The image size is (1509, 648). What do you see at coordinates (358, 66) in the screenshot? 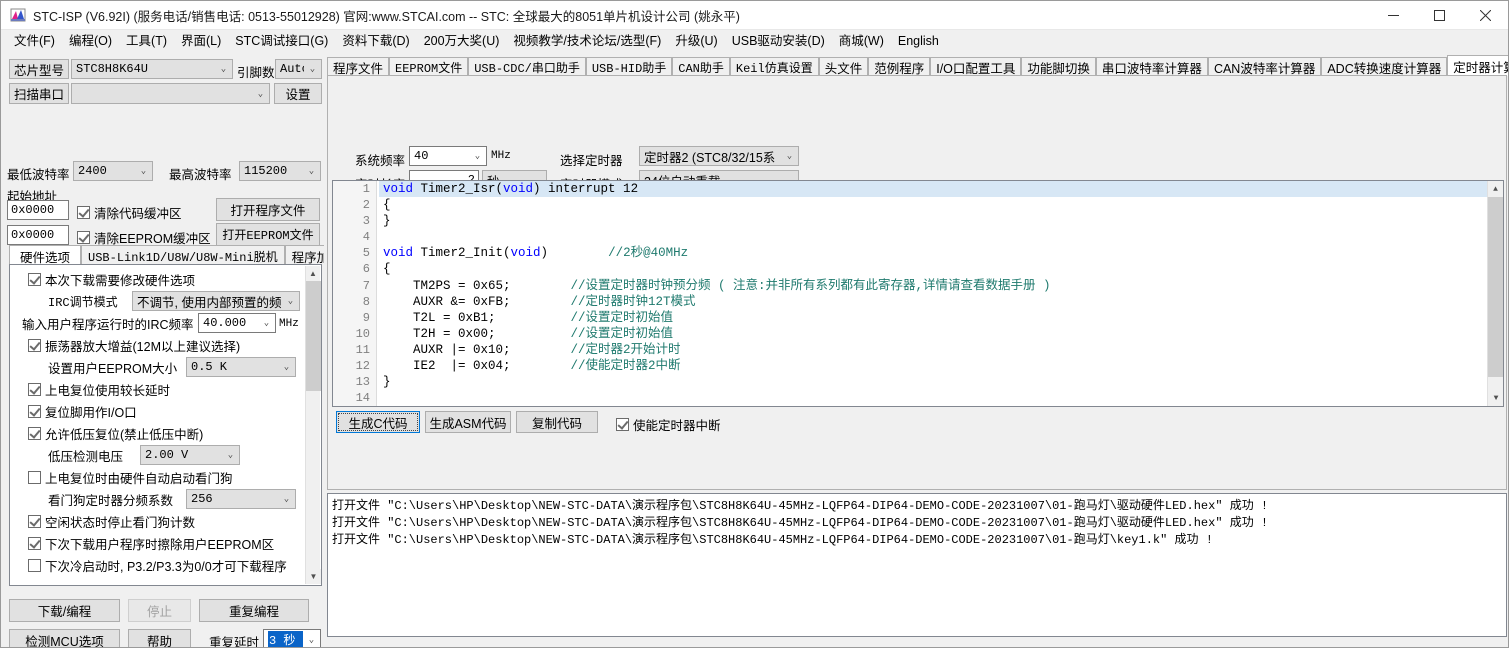
I see `tab-program-file: 程序文件` at bounding box center [358, 66].